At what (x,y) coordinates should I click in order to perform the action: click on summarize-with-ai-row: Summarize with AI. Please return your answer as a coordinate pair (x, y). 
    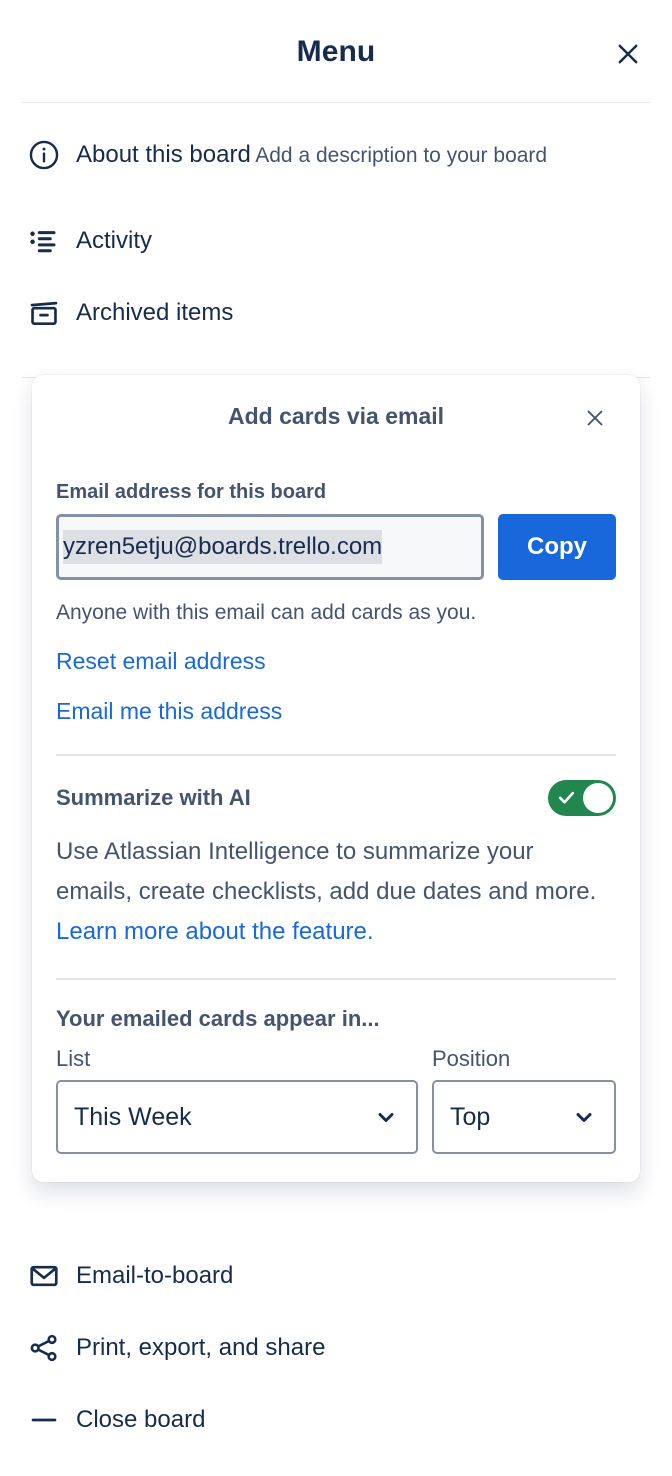
    Looking at the image, I should click on (336, 798).